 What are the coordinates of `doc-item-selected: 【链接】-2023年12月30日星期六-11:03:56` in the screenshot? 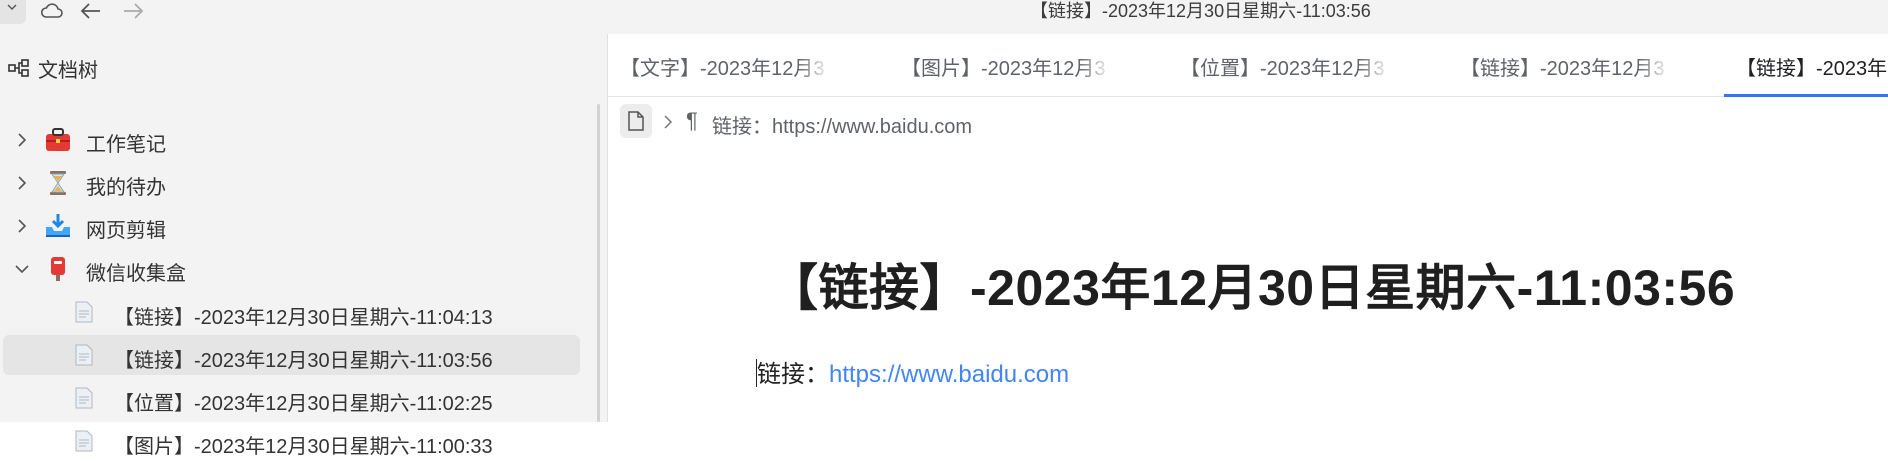 It's located at (291, 355).